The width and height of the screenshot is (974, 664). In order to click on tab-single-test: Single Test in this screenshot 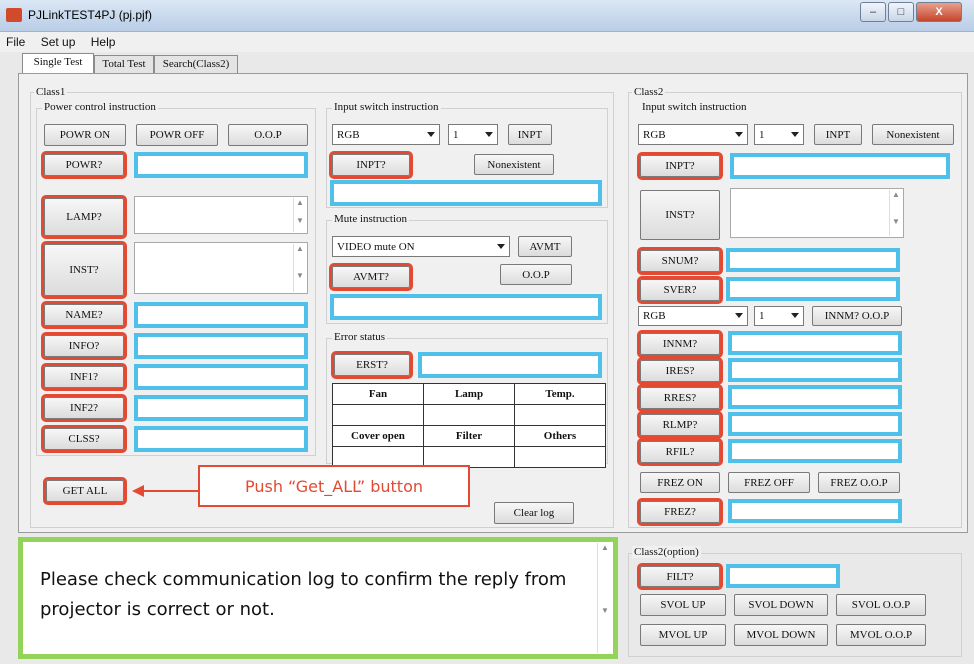, I will do `click(58, 63)`.